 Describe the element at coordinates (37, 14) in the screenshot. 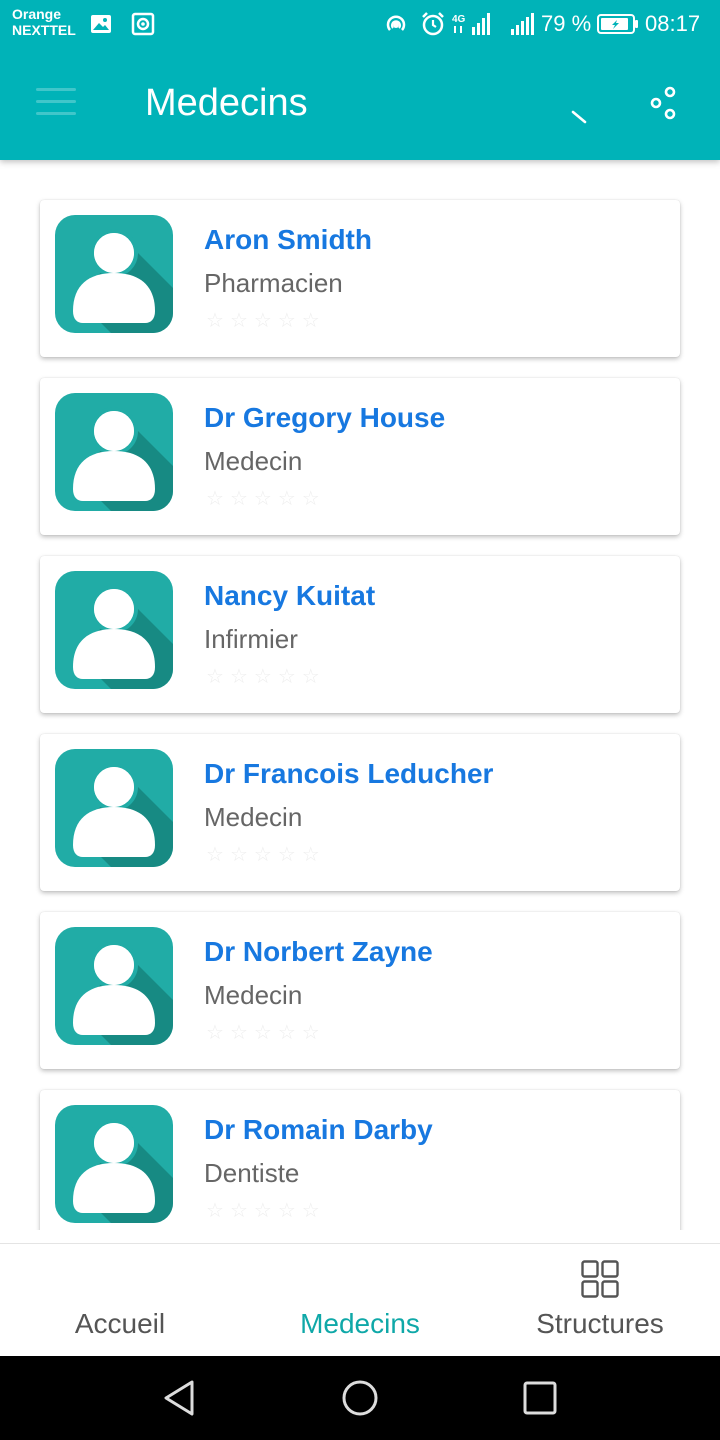

I see `carrier-line1: Orange` at that location.